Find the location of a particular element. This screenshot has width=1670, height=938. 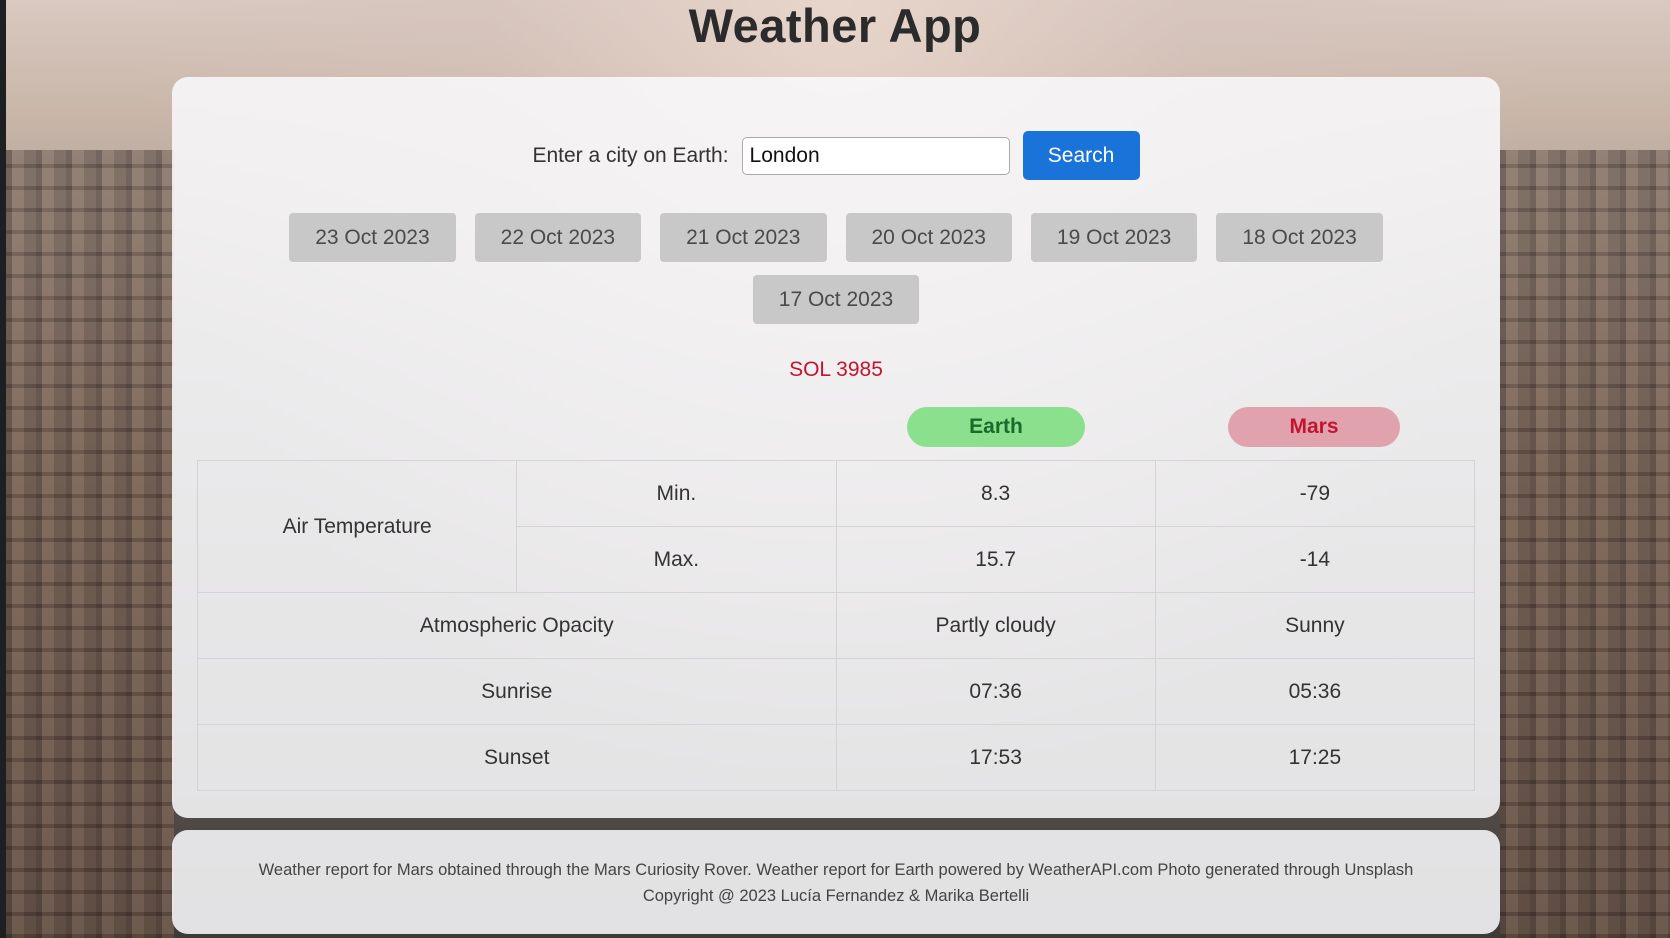

date-button: 21 Oct 2023 is located at coordinates (743, 237).